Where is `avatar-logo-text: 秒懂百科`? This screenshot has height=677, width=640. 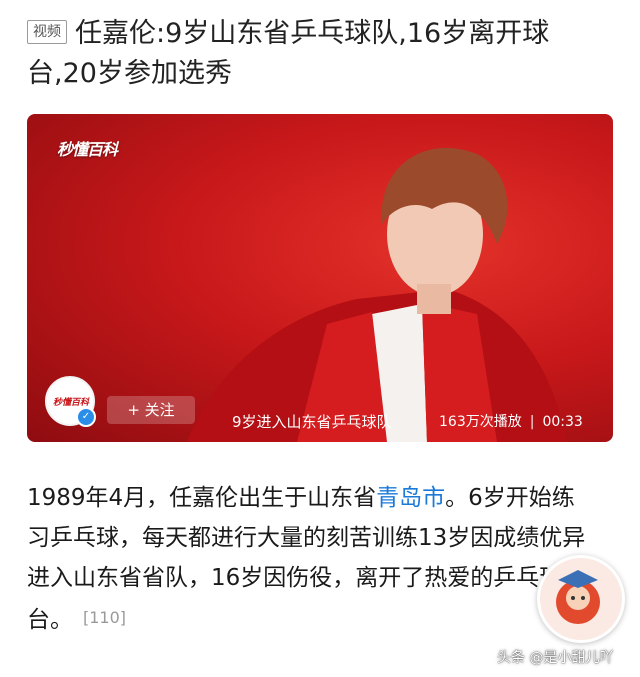
avatar-logo-text: 秒懂百科 is located at coordinates (71, 403).